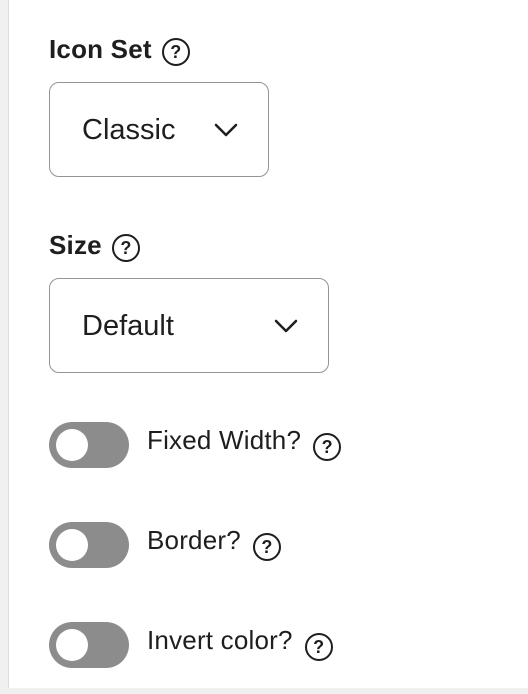 This screenshot has width=528, height=694. I want to click on fixed-width-row: Fixed Width? ?, so click(195, 445).